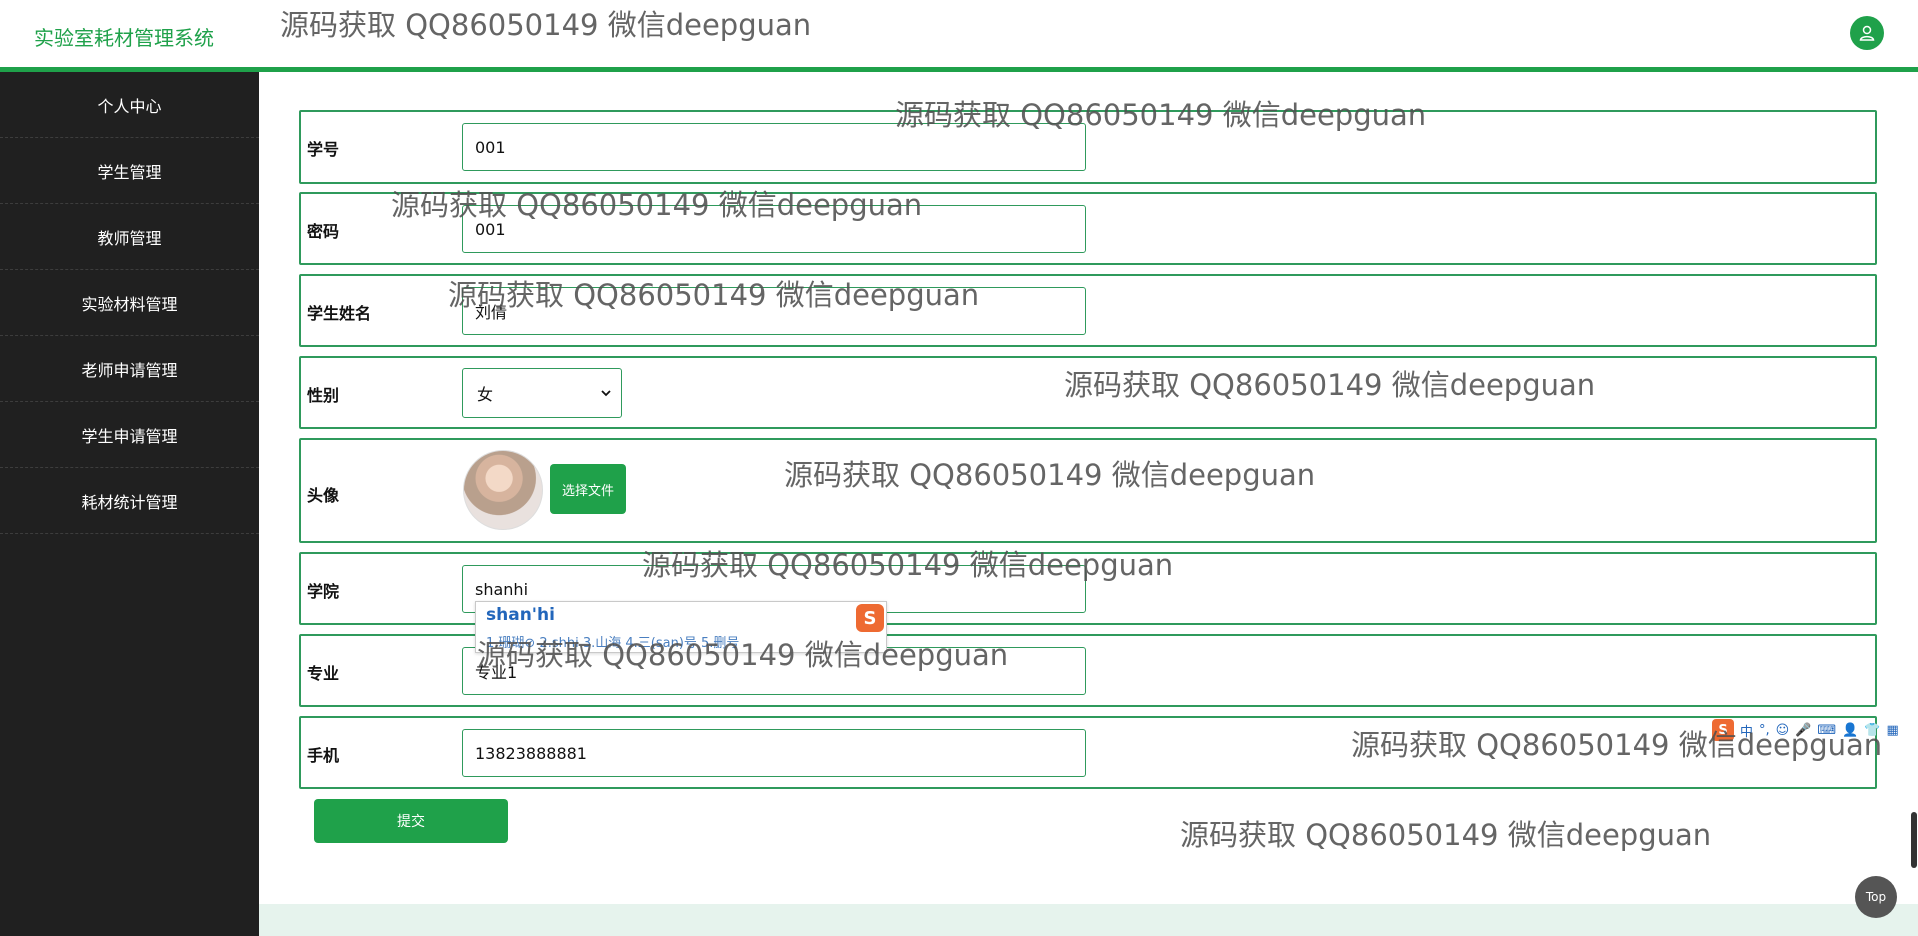 This screenshot has width=1918, height=936. What do you see at coordinates (323, 755) in the screenshot?
I see `phone-label: 手机` at bounding box center [323, 755].